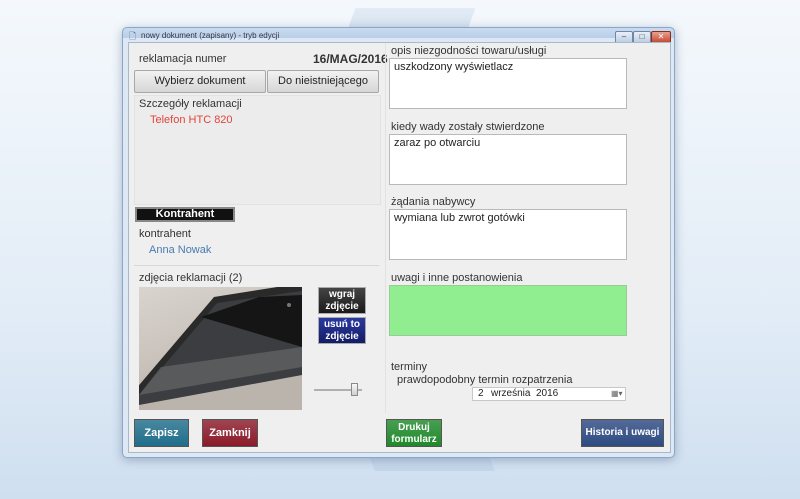 The width and height of the screenshot is (800, 499). I want to click on defects-found-label: kiedy wady zostały stwierdzone, so click(468, 127).